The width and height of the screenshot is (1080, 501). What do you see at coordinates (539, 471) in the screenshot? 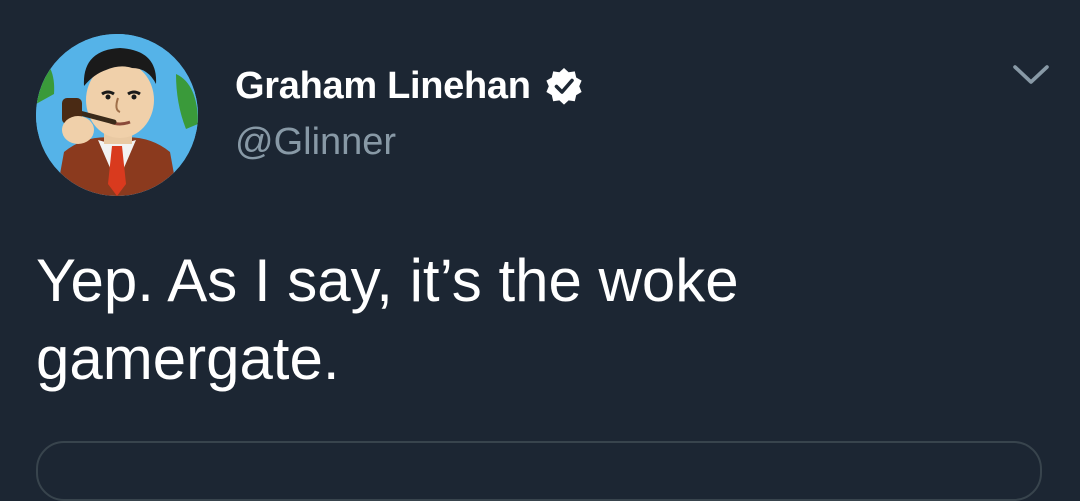
I see `quoted-tweet-card` at bounding box center [539, 471].